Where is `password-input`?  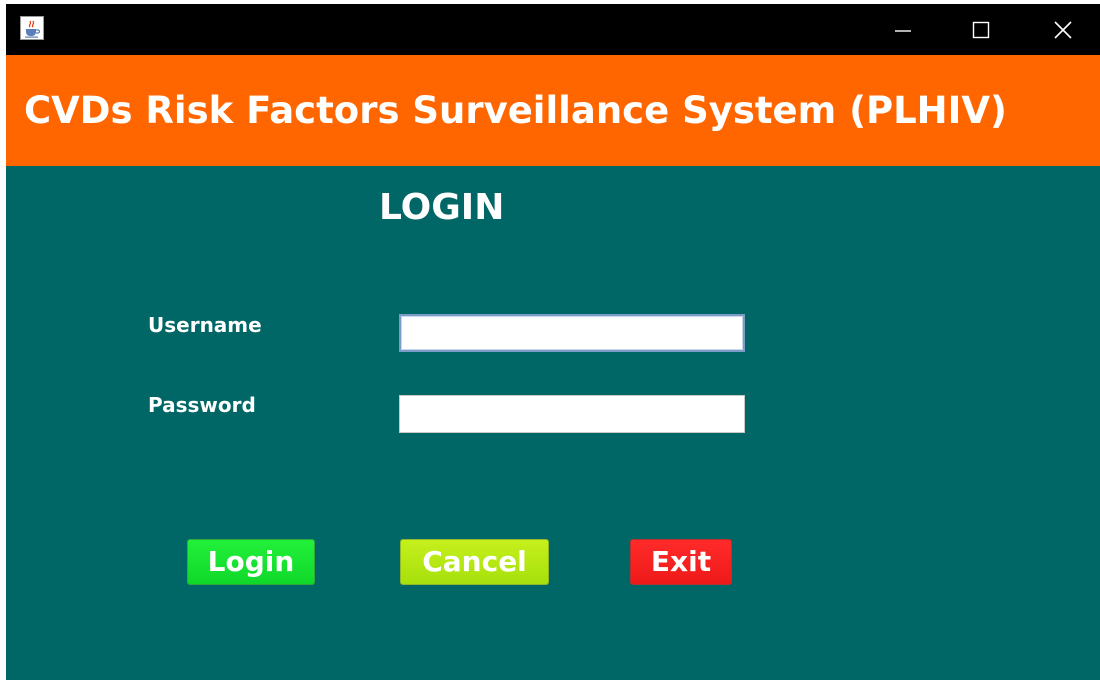 password-input is located at coordinates (572, 414).